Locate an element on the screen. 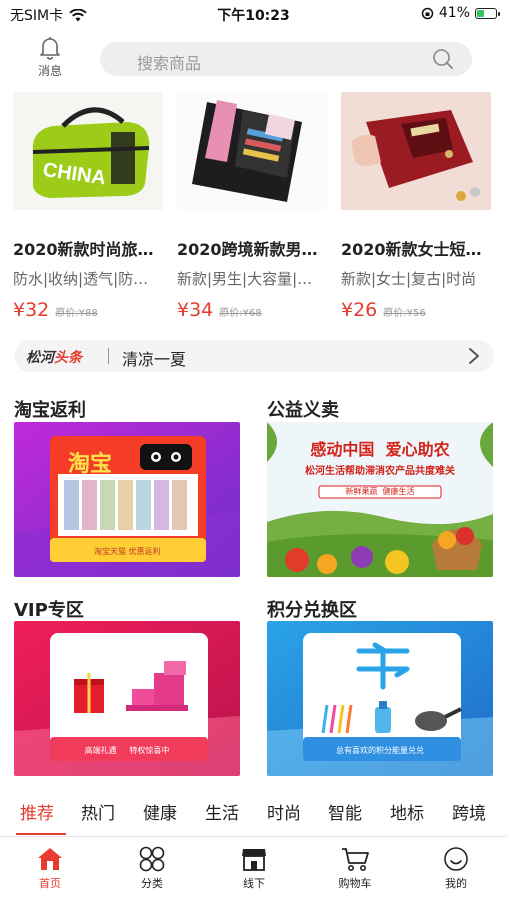 This screenshot has height=900, width=507. tabbar-category: 分类 is located at coordinates (152, 868).